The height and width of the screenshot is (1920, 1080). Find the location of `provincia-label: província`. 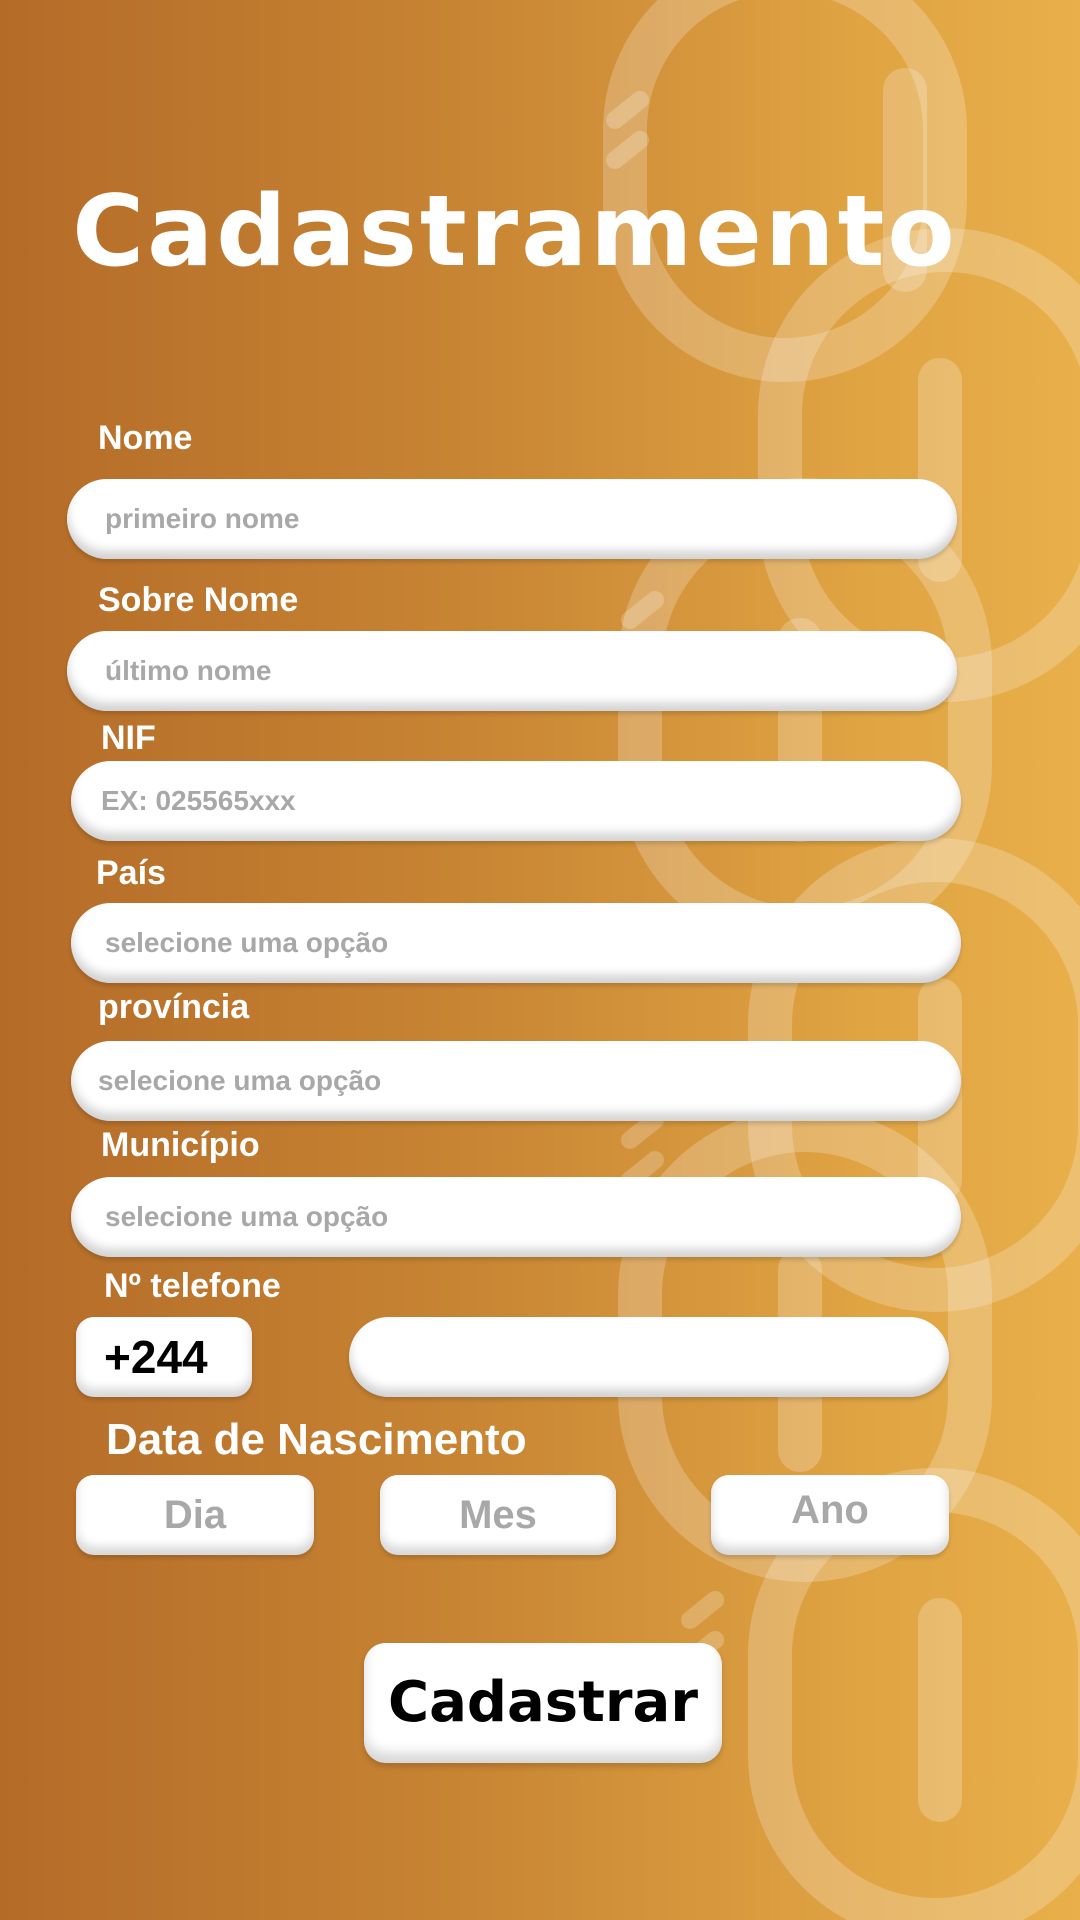

provincia-label: província is located at coordinates (174, 1007).